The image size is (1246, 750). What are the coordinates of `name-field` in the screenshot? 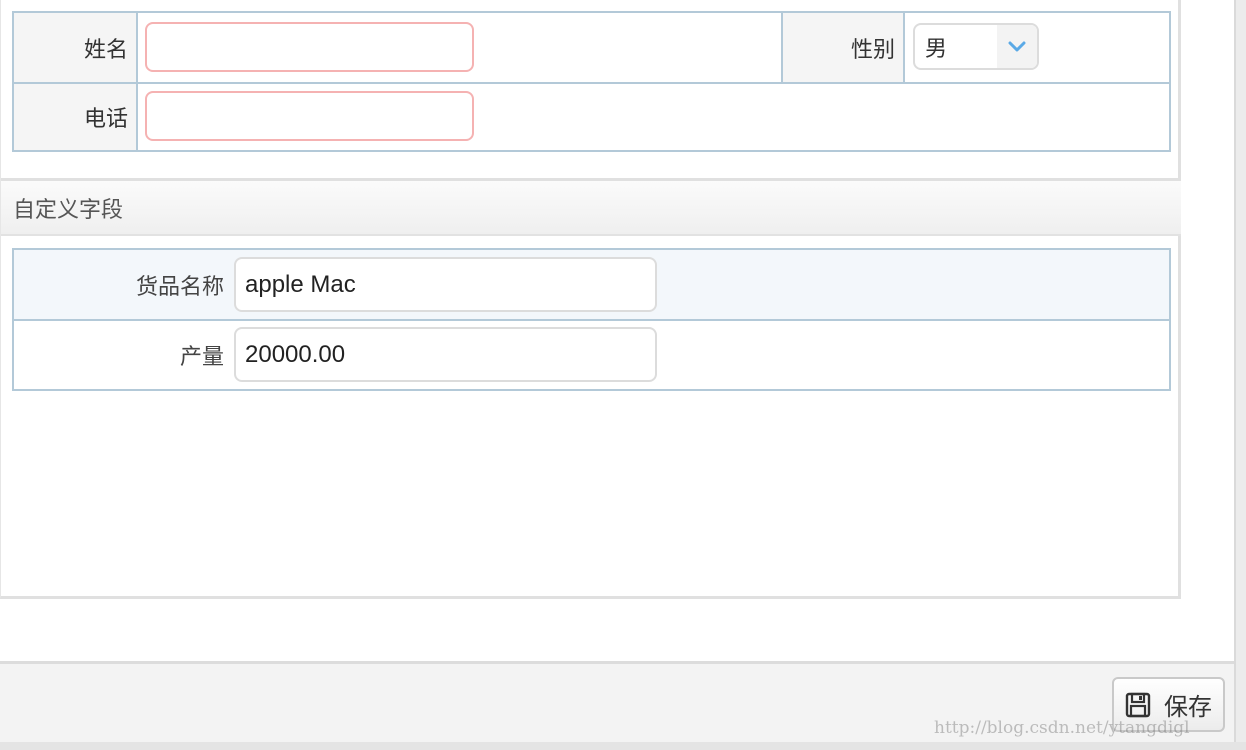 It's located at (309, 47).